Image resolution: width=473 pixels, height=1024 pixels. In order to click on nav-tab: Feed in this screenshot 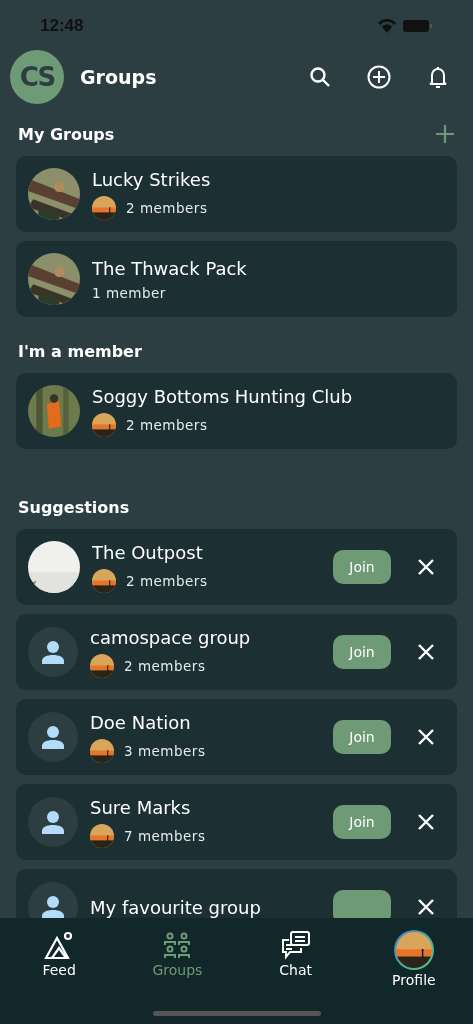, I will do `click(59, 959)`.